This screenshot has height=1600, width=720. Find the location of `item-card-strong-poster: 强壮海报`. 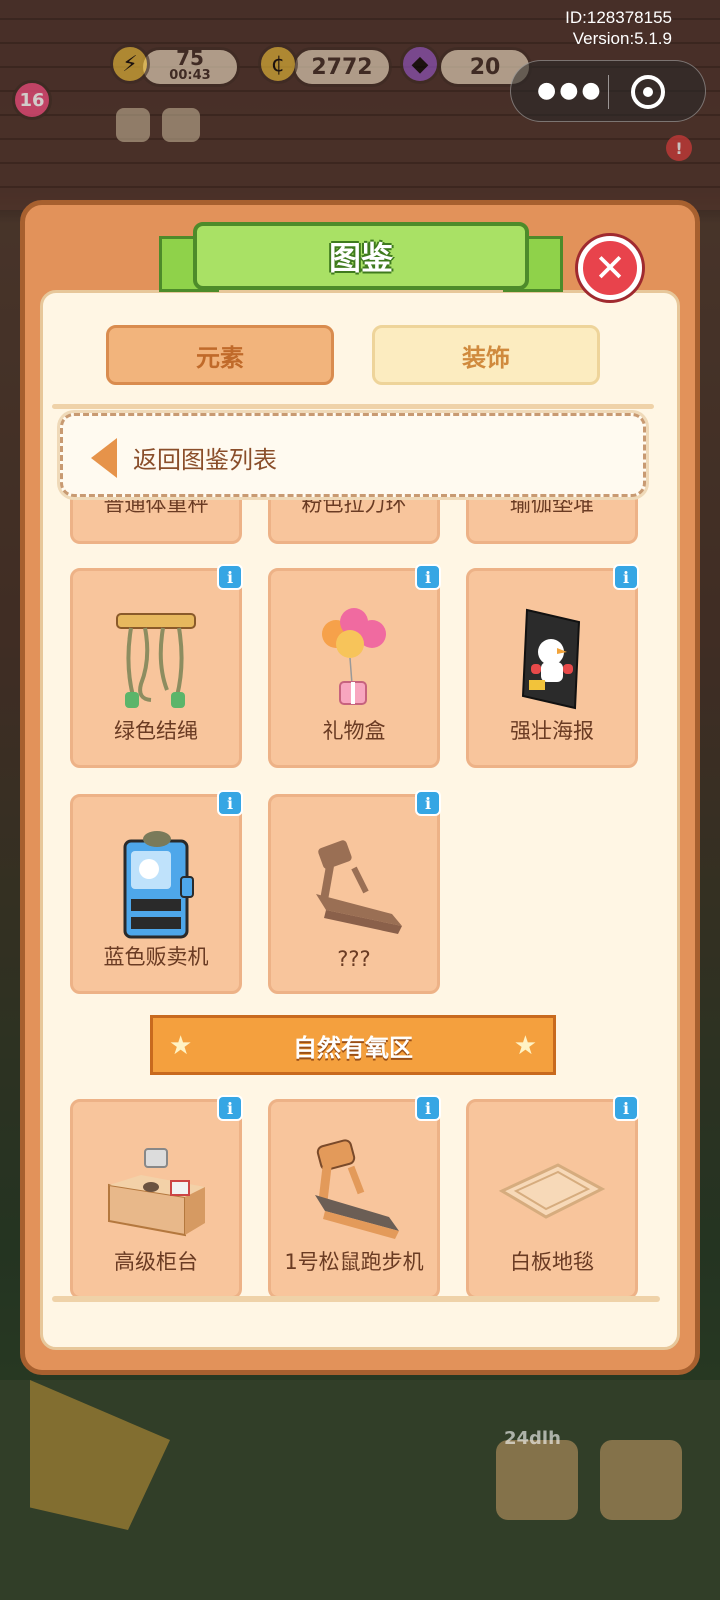

item-card-strong-poster: 强壮海报 is located at coordinates (552, 668).